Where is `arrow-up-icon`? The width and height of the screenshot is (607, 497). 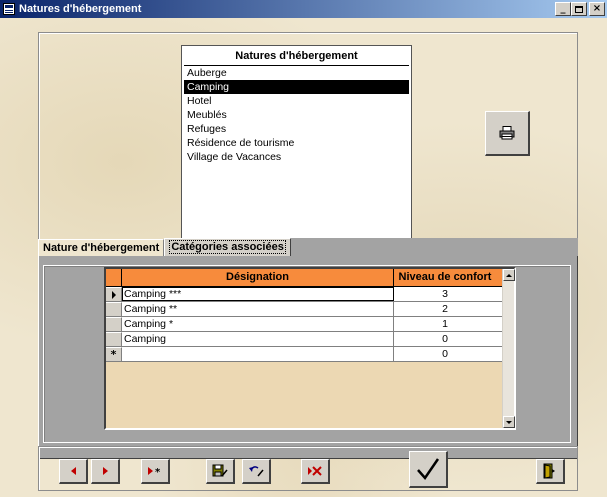 arrow-up-icon is located at coordinates (509, 275).